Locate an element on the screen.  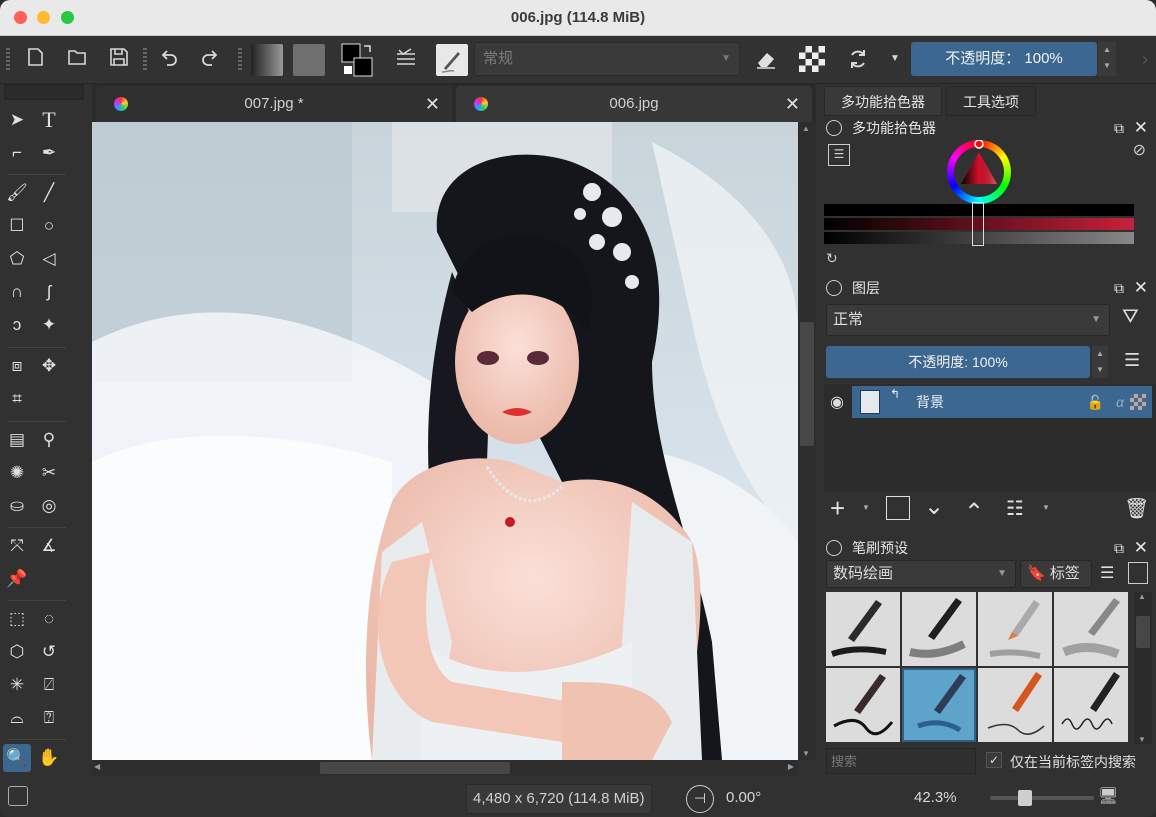
pan-hand-icon: ✋ is located at coordinates (49, 758).